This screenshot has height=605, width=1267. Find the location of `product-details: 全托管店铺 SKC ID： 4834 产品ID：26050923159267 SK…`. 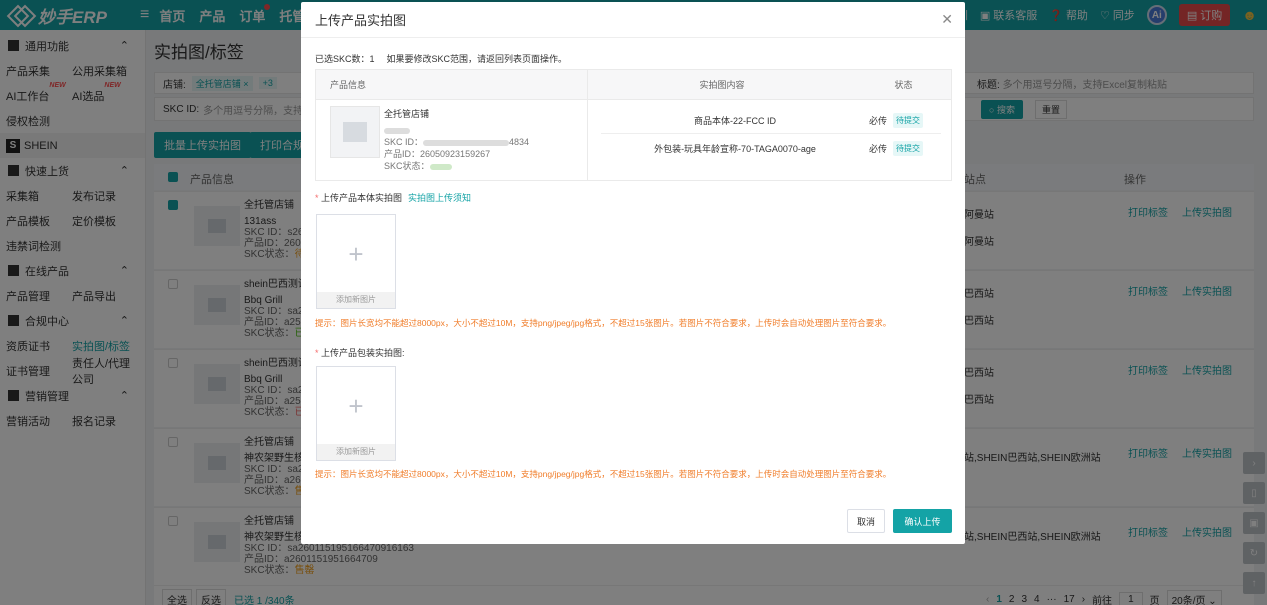

product-details: 全托管店铺 SKC ID： 4834 产品ID：26050923159267 SK… is located at coordinates (456, 140).